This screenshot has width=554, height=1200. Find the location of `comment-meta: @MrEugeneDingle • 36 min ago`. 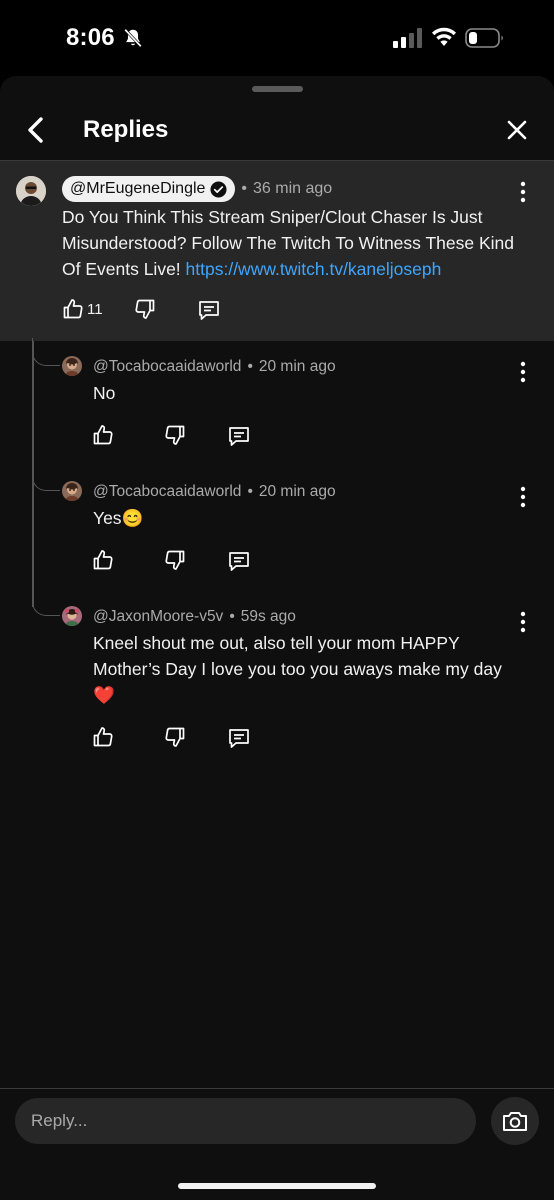

comment-meta: @MrEugeneDingle • 36 min ago is located at coordinates (197, 189).